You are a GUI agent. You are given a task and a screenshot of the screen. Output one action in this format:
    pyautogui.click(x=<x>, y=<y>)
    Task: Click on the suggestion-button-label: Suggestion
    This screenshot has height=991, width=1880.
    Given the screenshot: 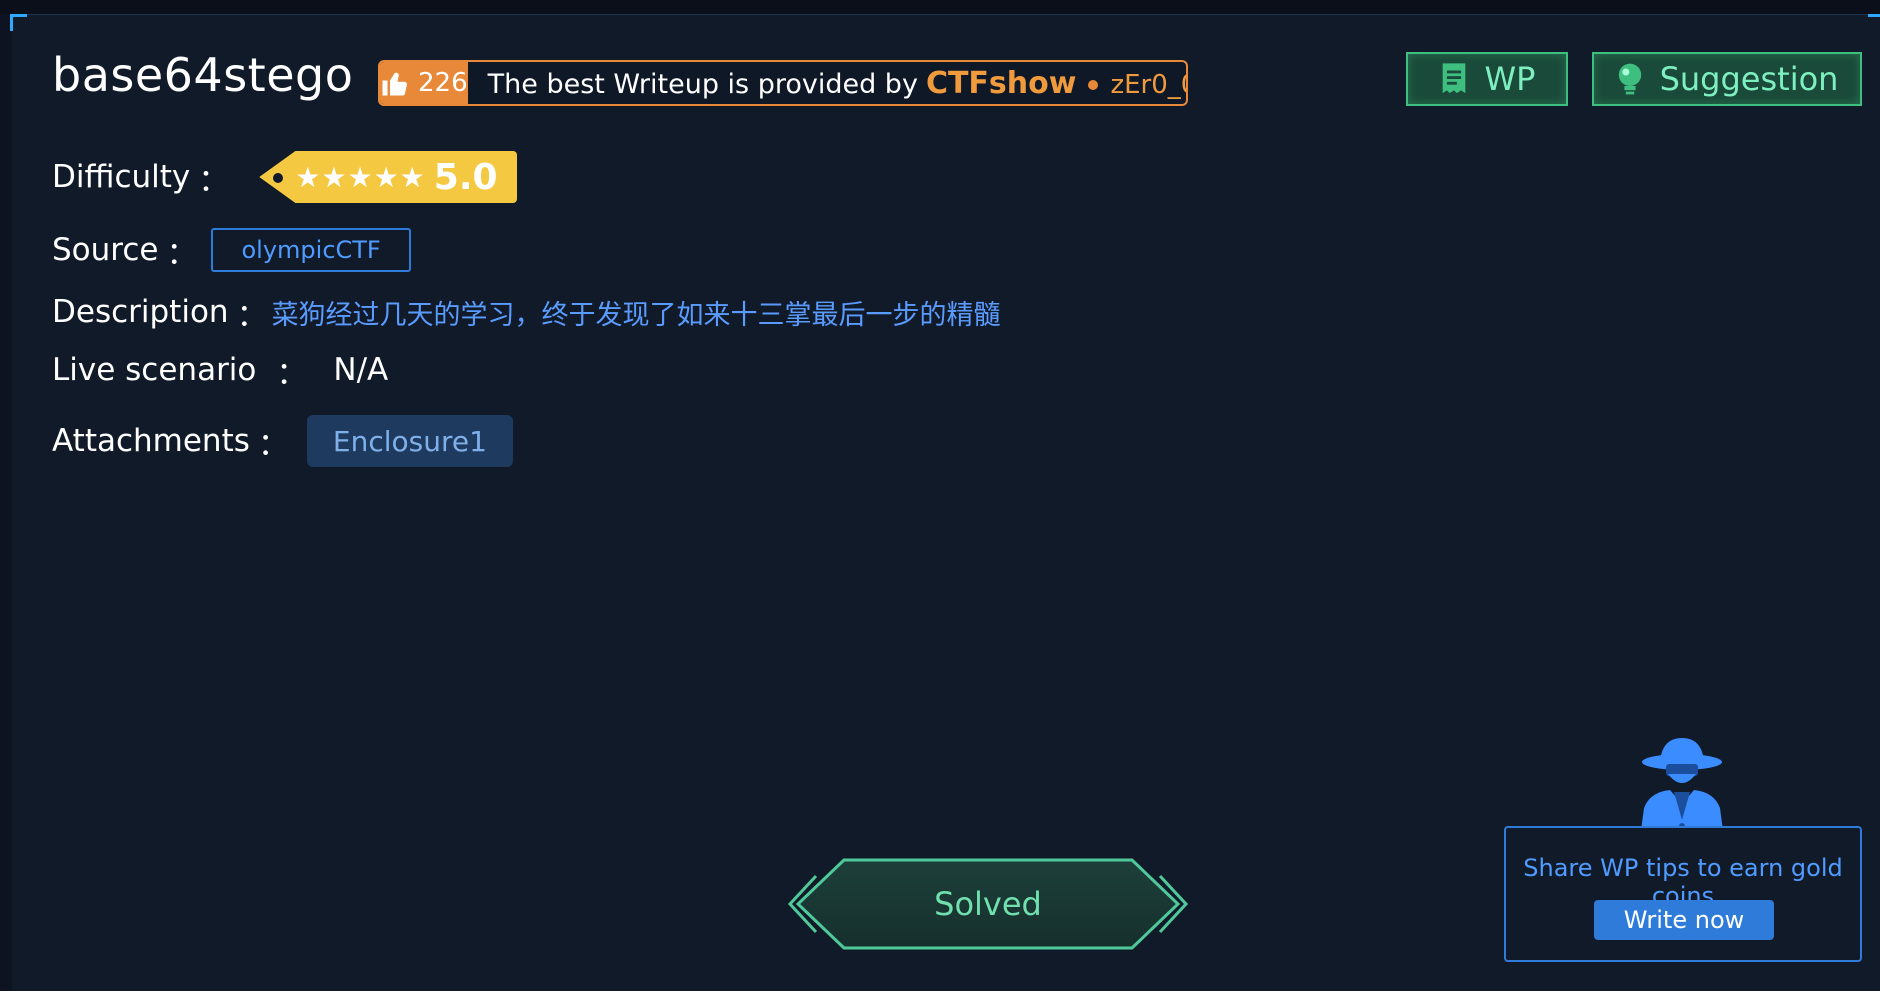 What is the action you would take?
    pyautogui.click(x=1749, y=79)
    